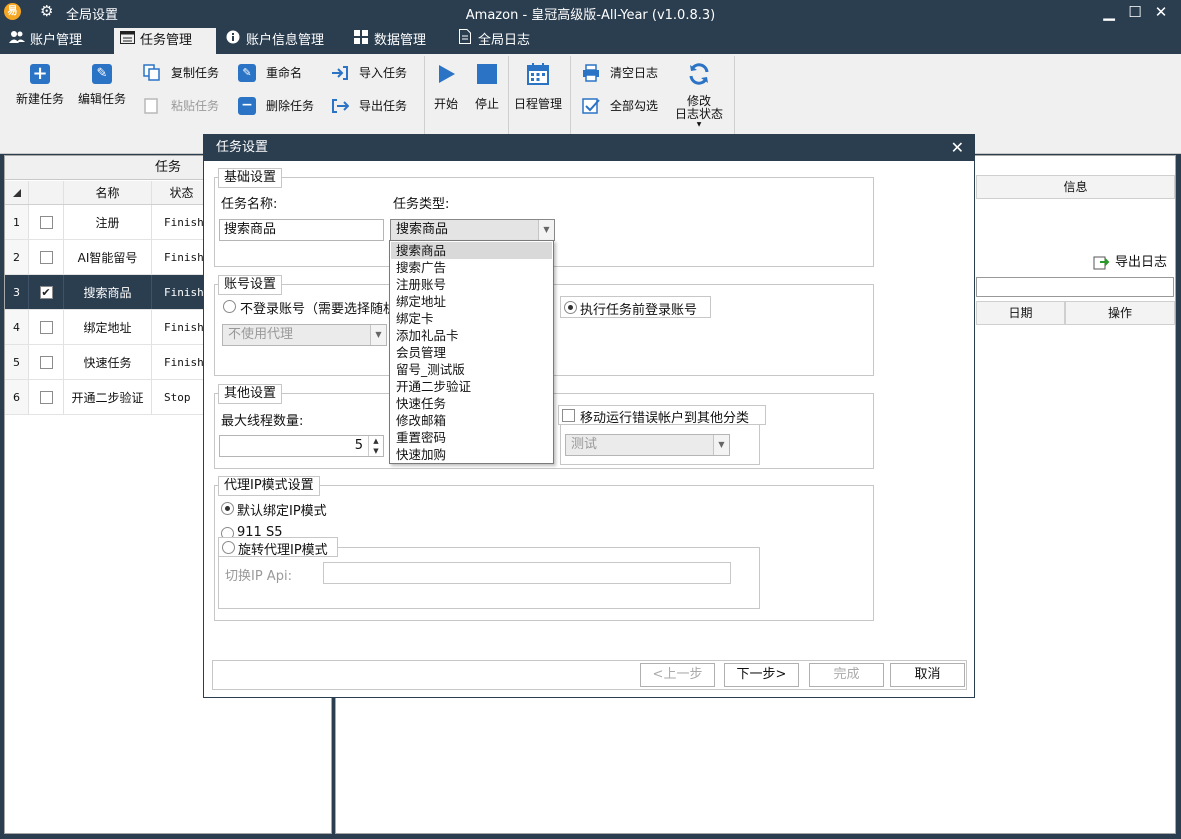  I want to click on group-title: 代理IP模式设置, so click(269, 486).